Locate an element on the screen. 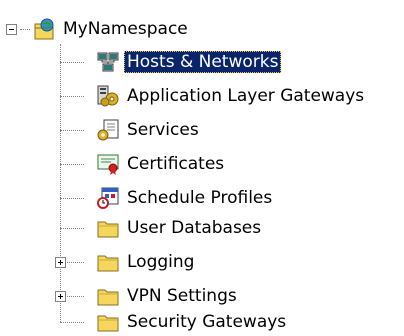 The image size is (404, 336). services-icon is located at coordinates (108, 130).